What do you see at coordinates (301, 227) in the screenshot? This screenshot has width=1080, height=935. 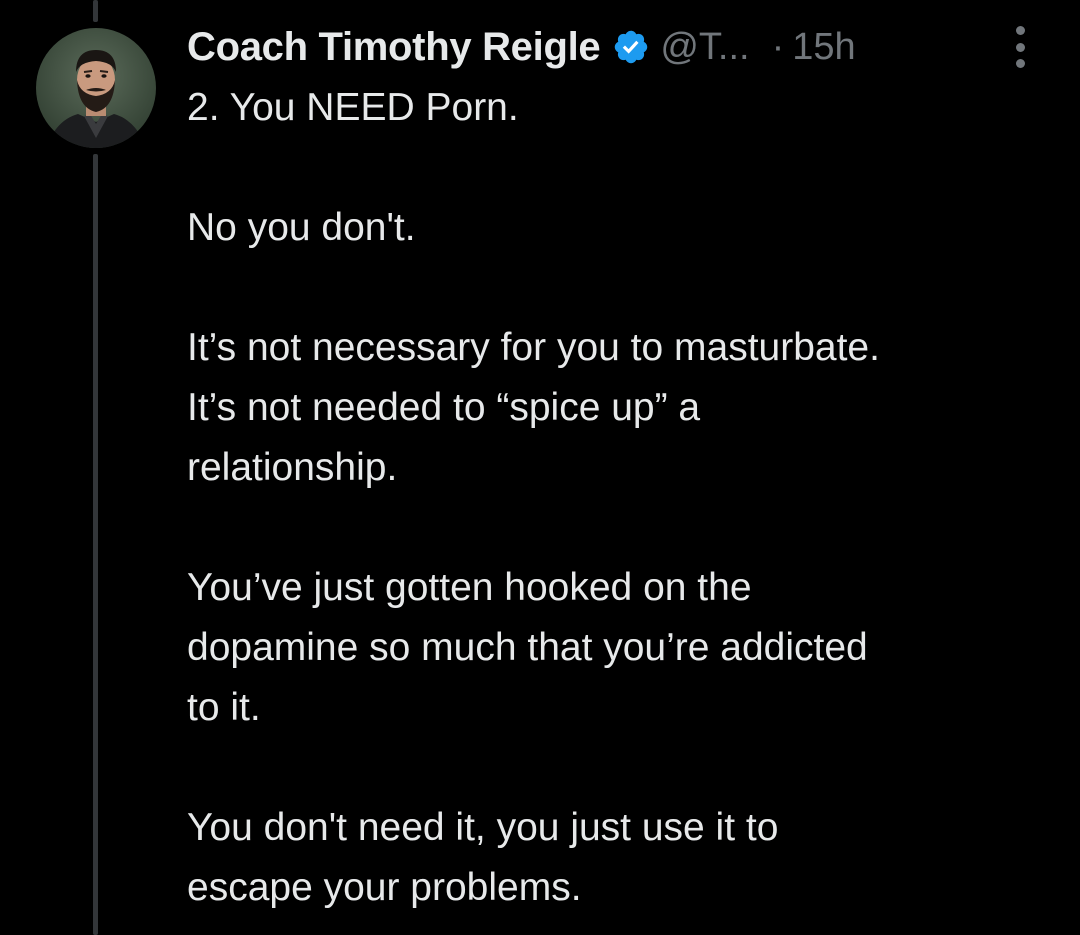 I see `tweet-line: No you don't.` at bounding box center [301, 227].